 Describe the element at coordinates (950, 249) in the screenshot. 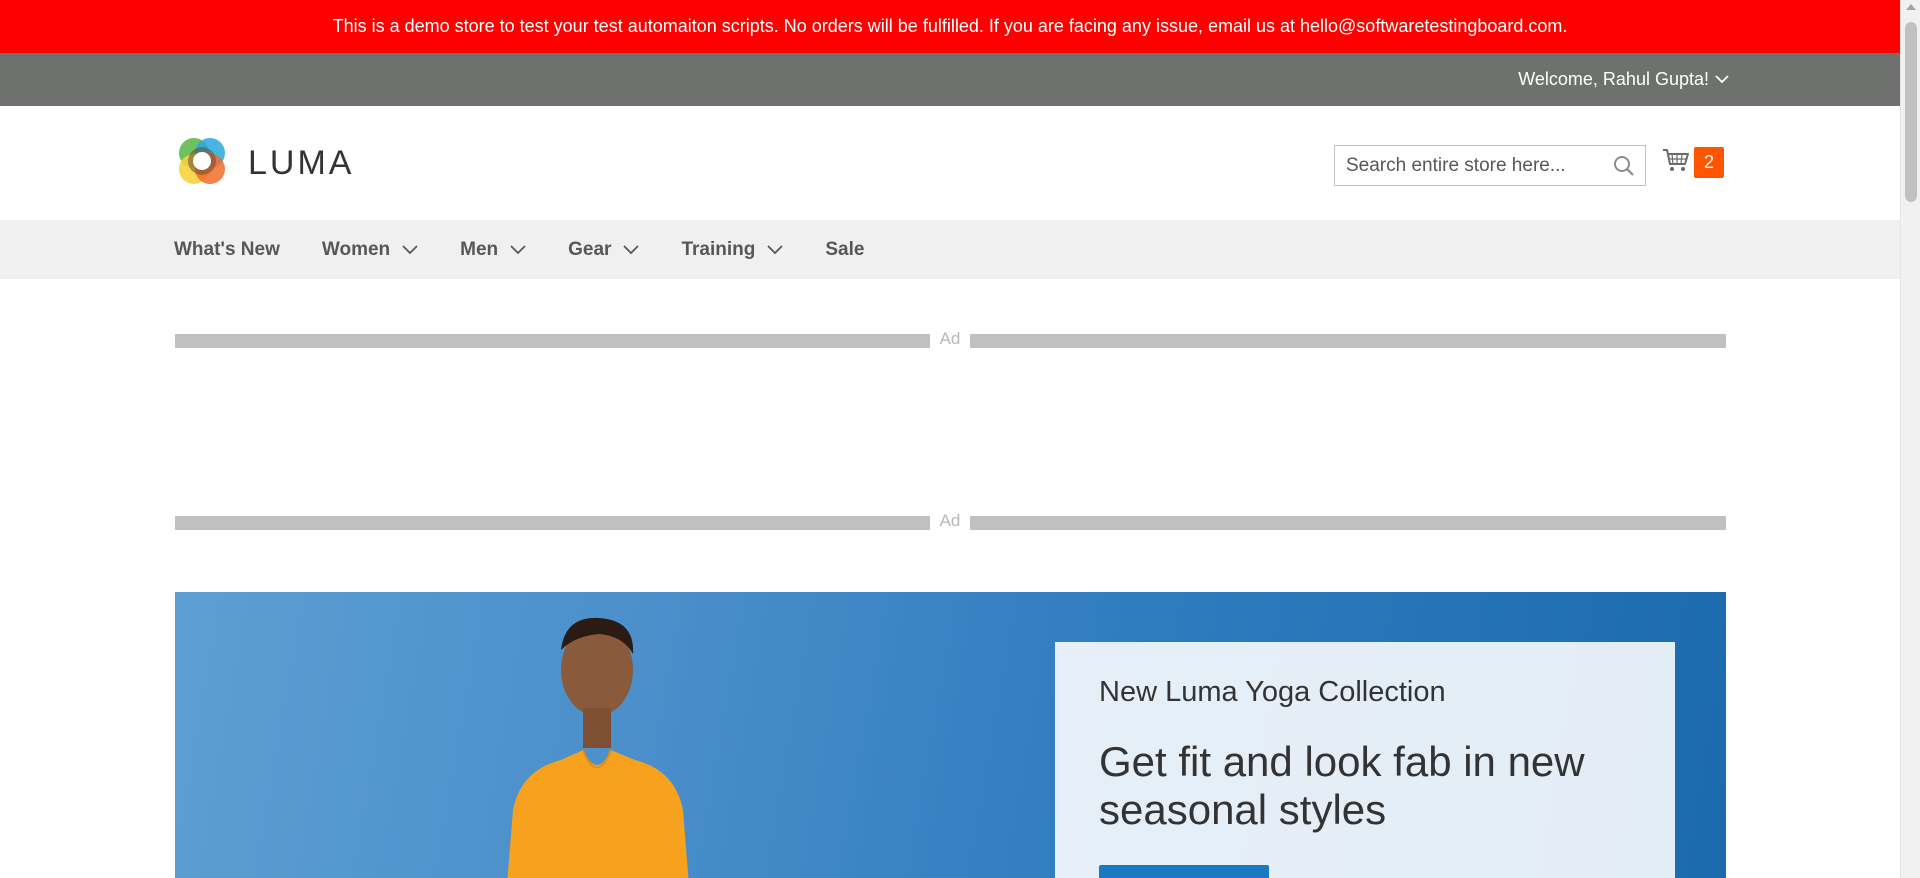

I see `main-navigation: What's New Women Men Gear Training Sale` at that location.